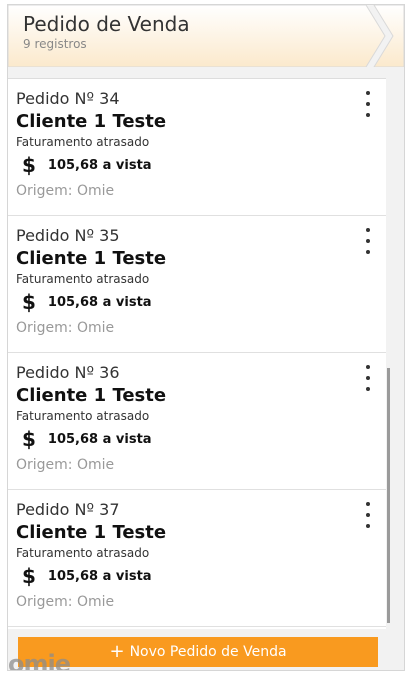 Image resolution: width=405 pixels, height=673 pixels. I want to click on breadcrumb: Pedido de Venda 9 registros, so click(206, 36).